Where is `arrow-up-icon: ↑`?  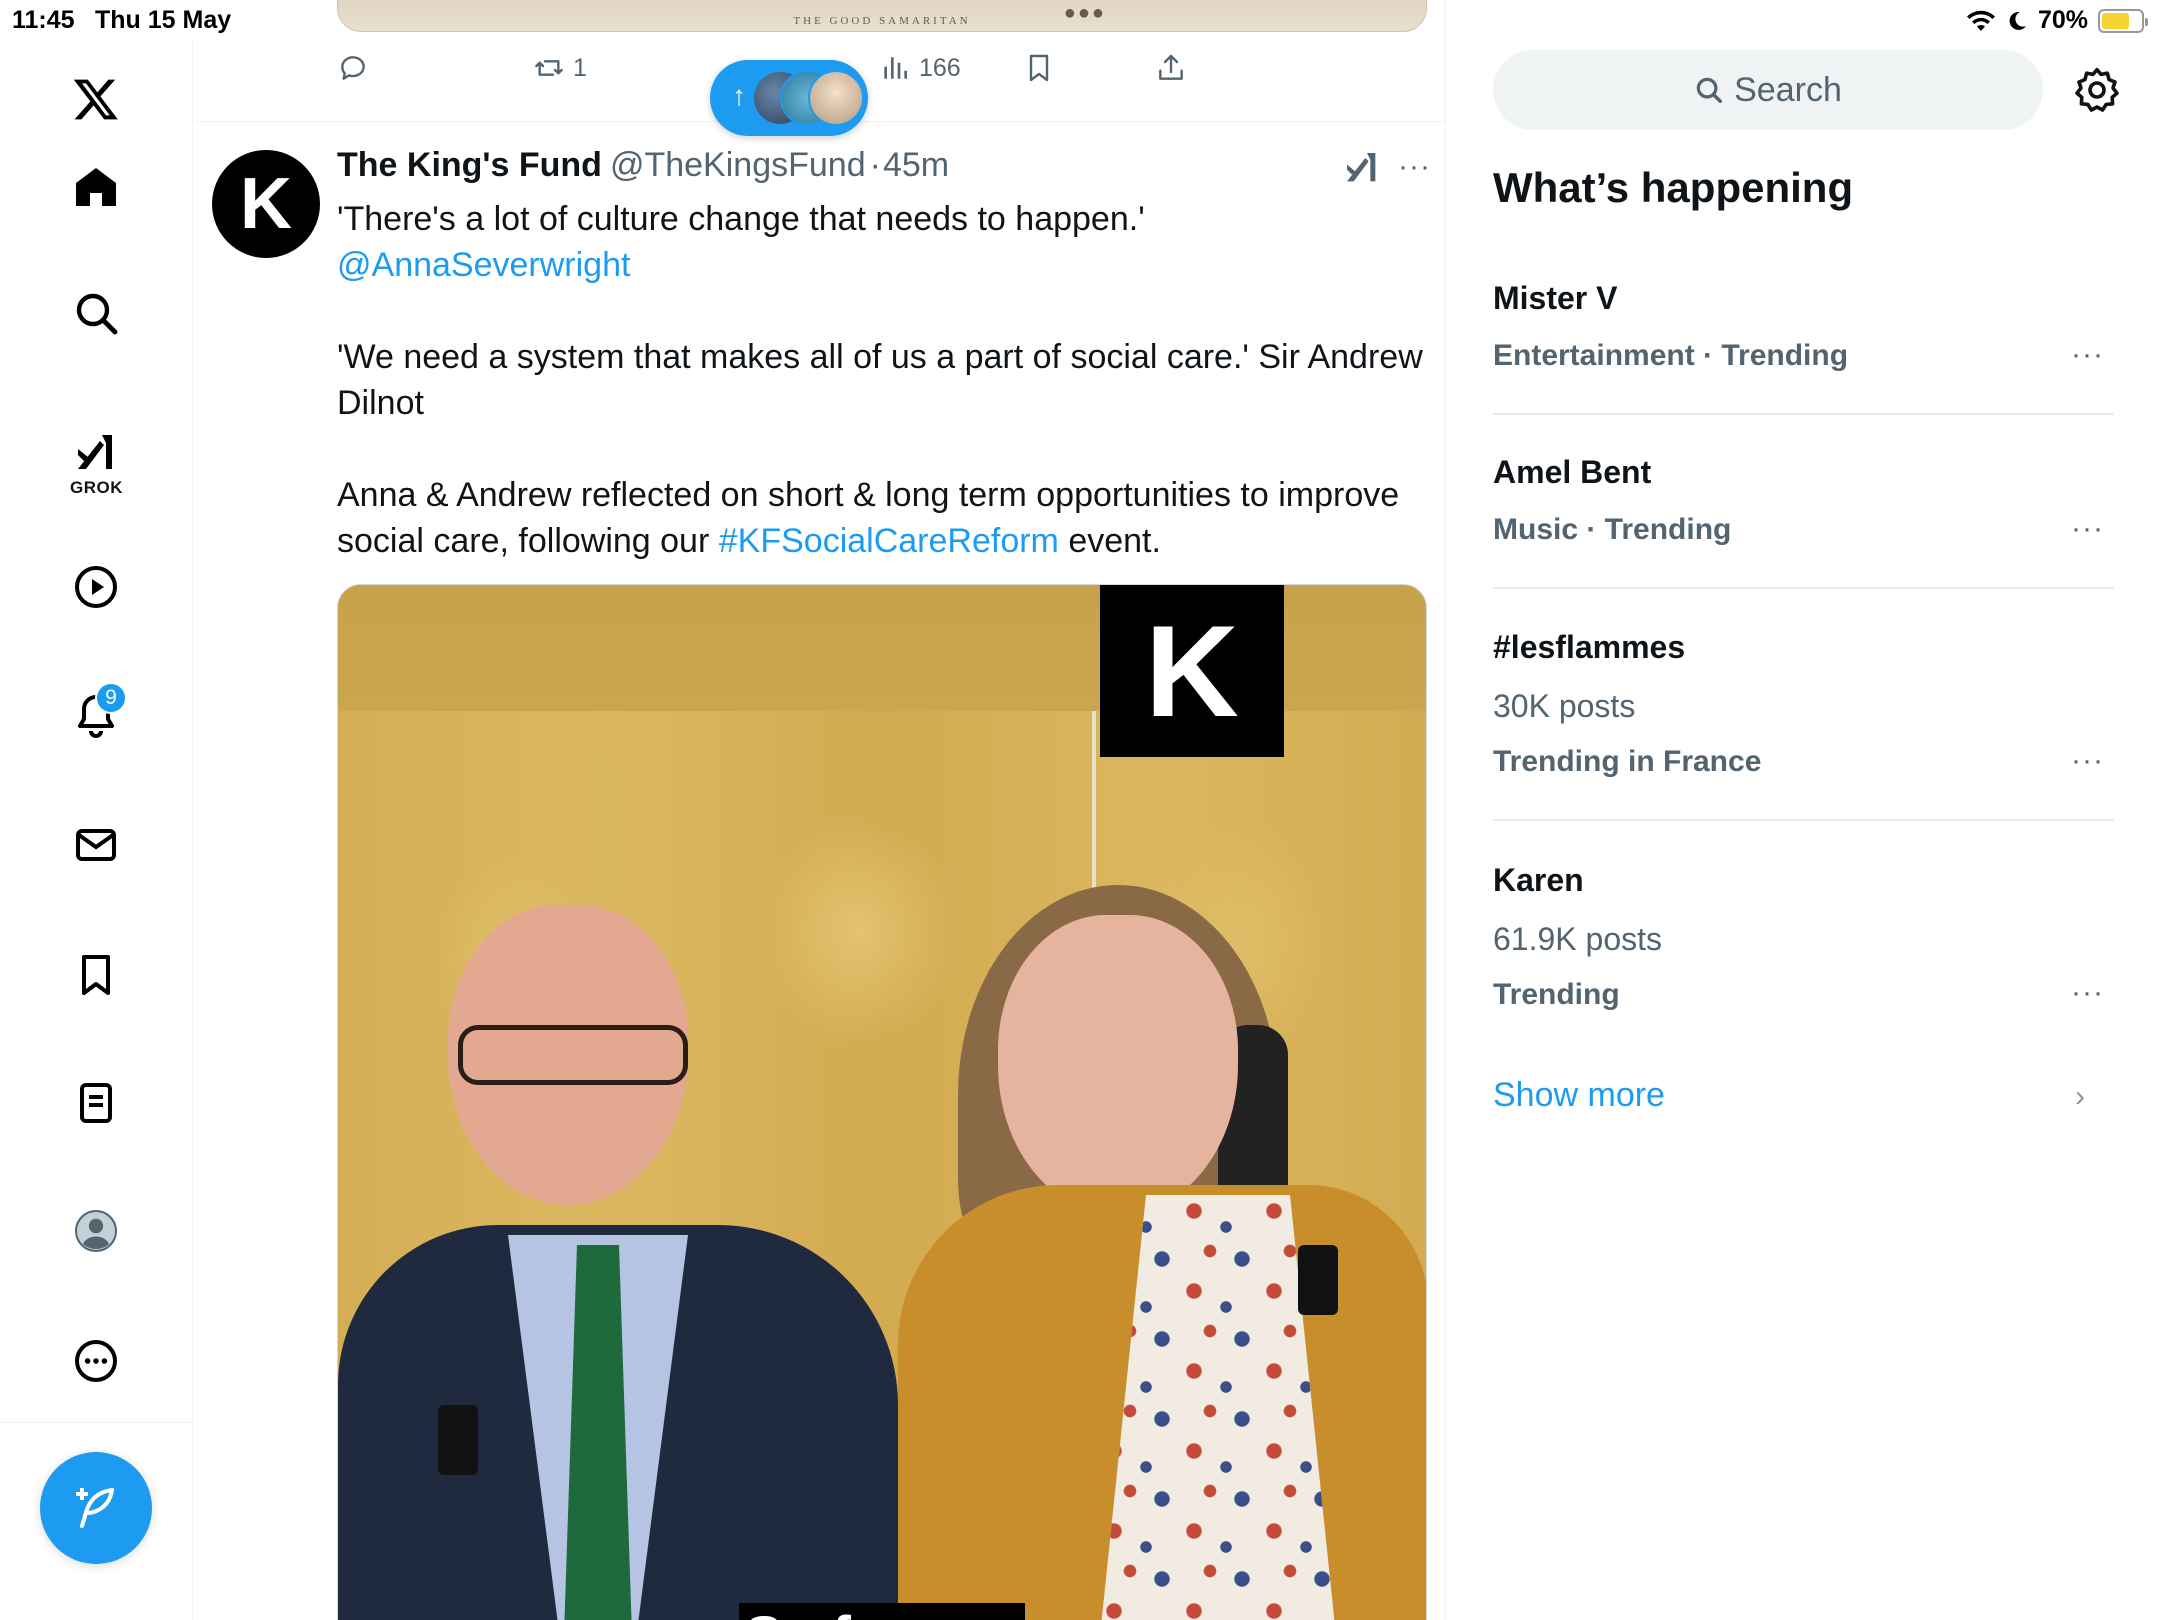 arrow-up-icon: ↑ is located at coordinates (739, 95).